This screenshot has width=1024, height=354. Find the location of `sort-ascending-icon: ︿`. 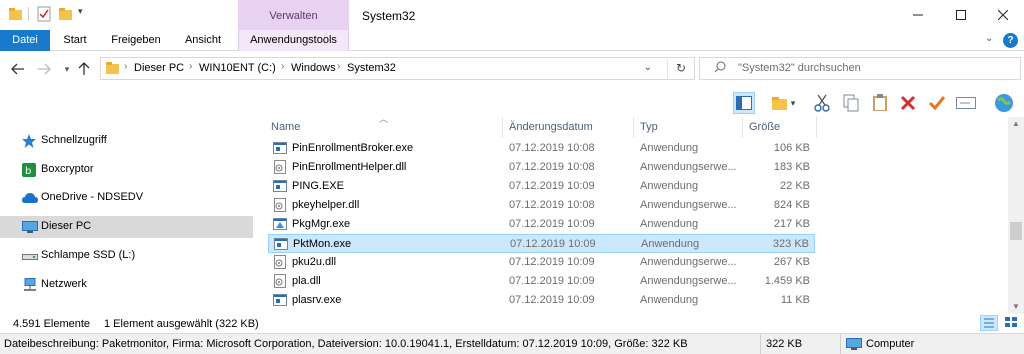

sort-ascending-icon: ︿ is located at coordinates (384, 119).